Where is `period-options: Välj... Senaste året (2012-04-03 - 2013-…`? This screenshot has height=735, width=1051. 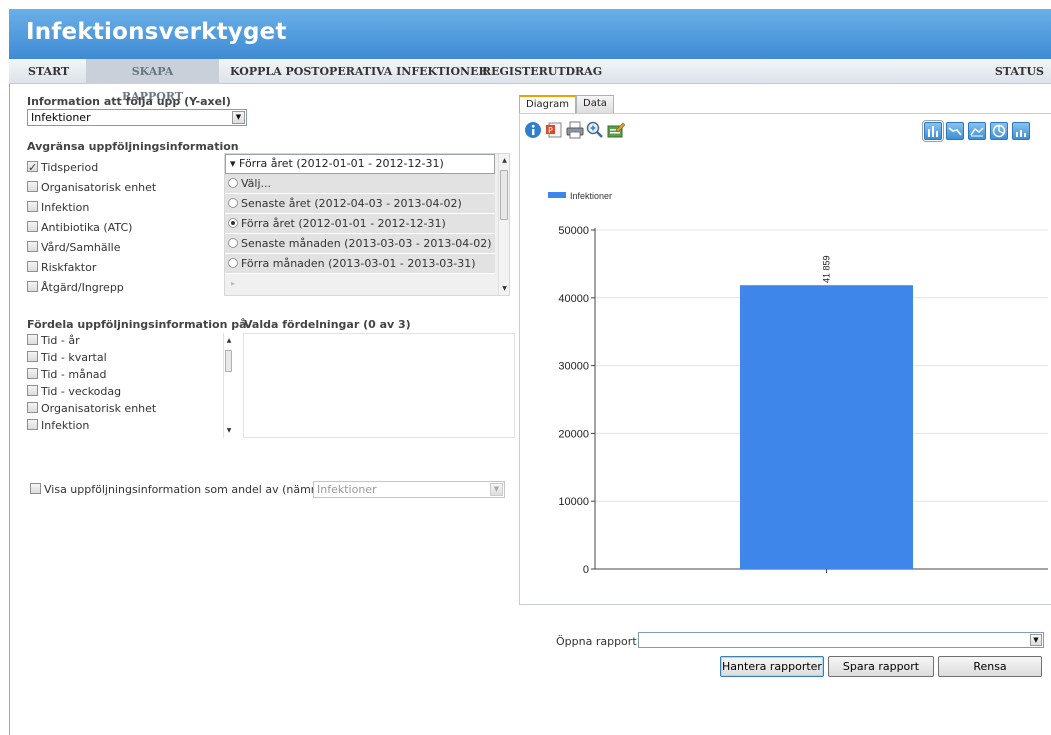
period-options: Välj... Senaste året (2012-04-03 - 2013-… is located at coordinates (360, 225).